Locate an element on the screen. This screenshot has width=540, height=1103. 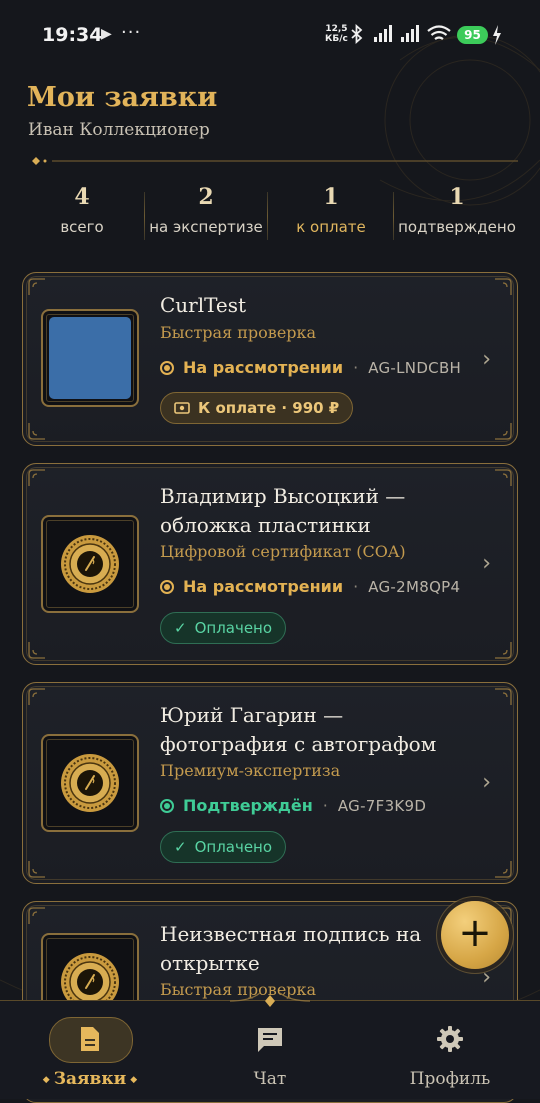
status-row: На рассмотрении · AG-LNDCBH is located at coordinates (310, 367).